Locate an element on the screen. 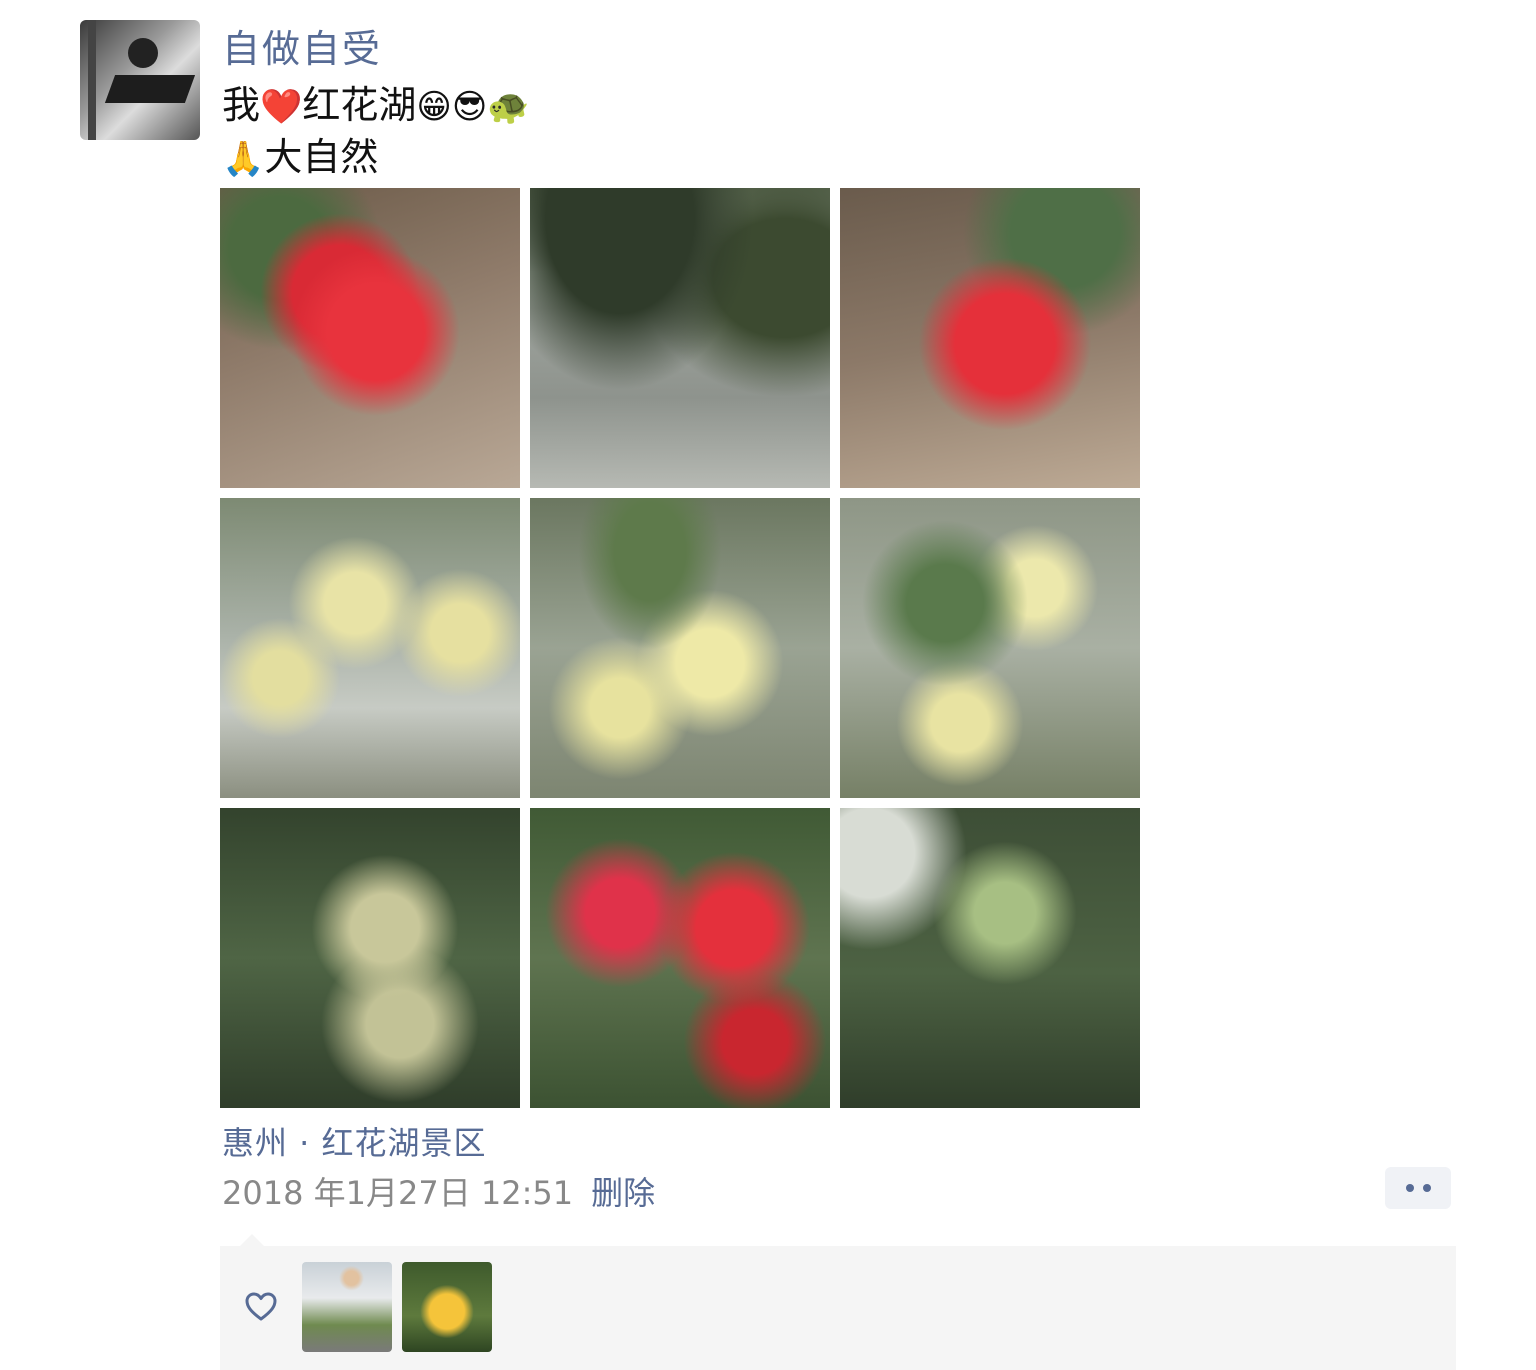  post-meta: 2018 年1月27日 12:51 删除 is located at coordinates (438, 1191).